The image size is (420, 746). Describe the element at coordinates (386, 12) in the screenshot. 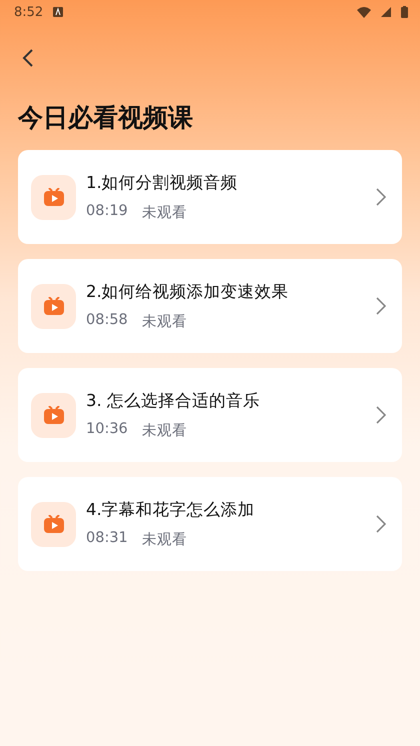

I see `signal-icon` at that location.